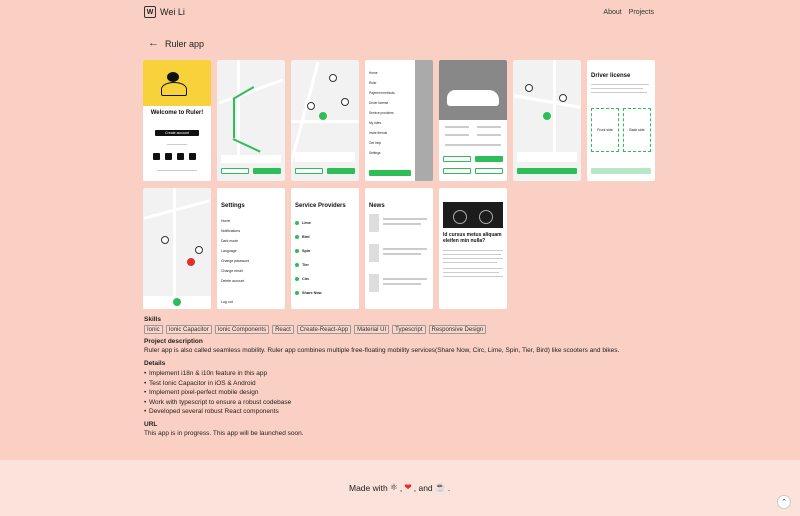 The image size is (800, 516). Describe the element at coordinates (172, 12) in the screenshot. I see `site-name: Wei Li` at that location.